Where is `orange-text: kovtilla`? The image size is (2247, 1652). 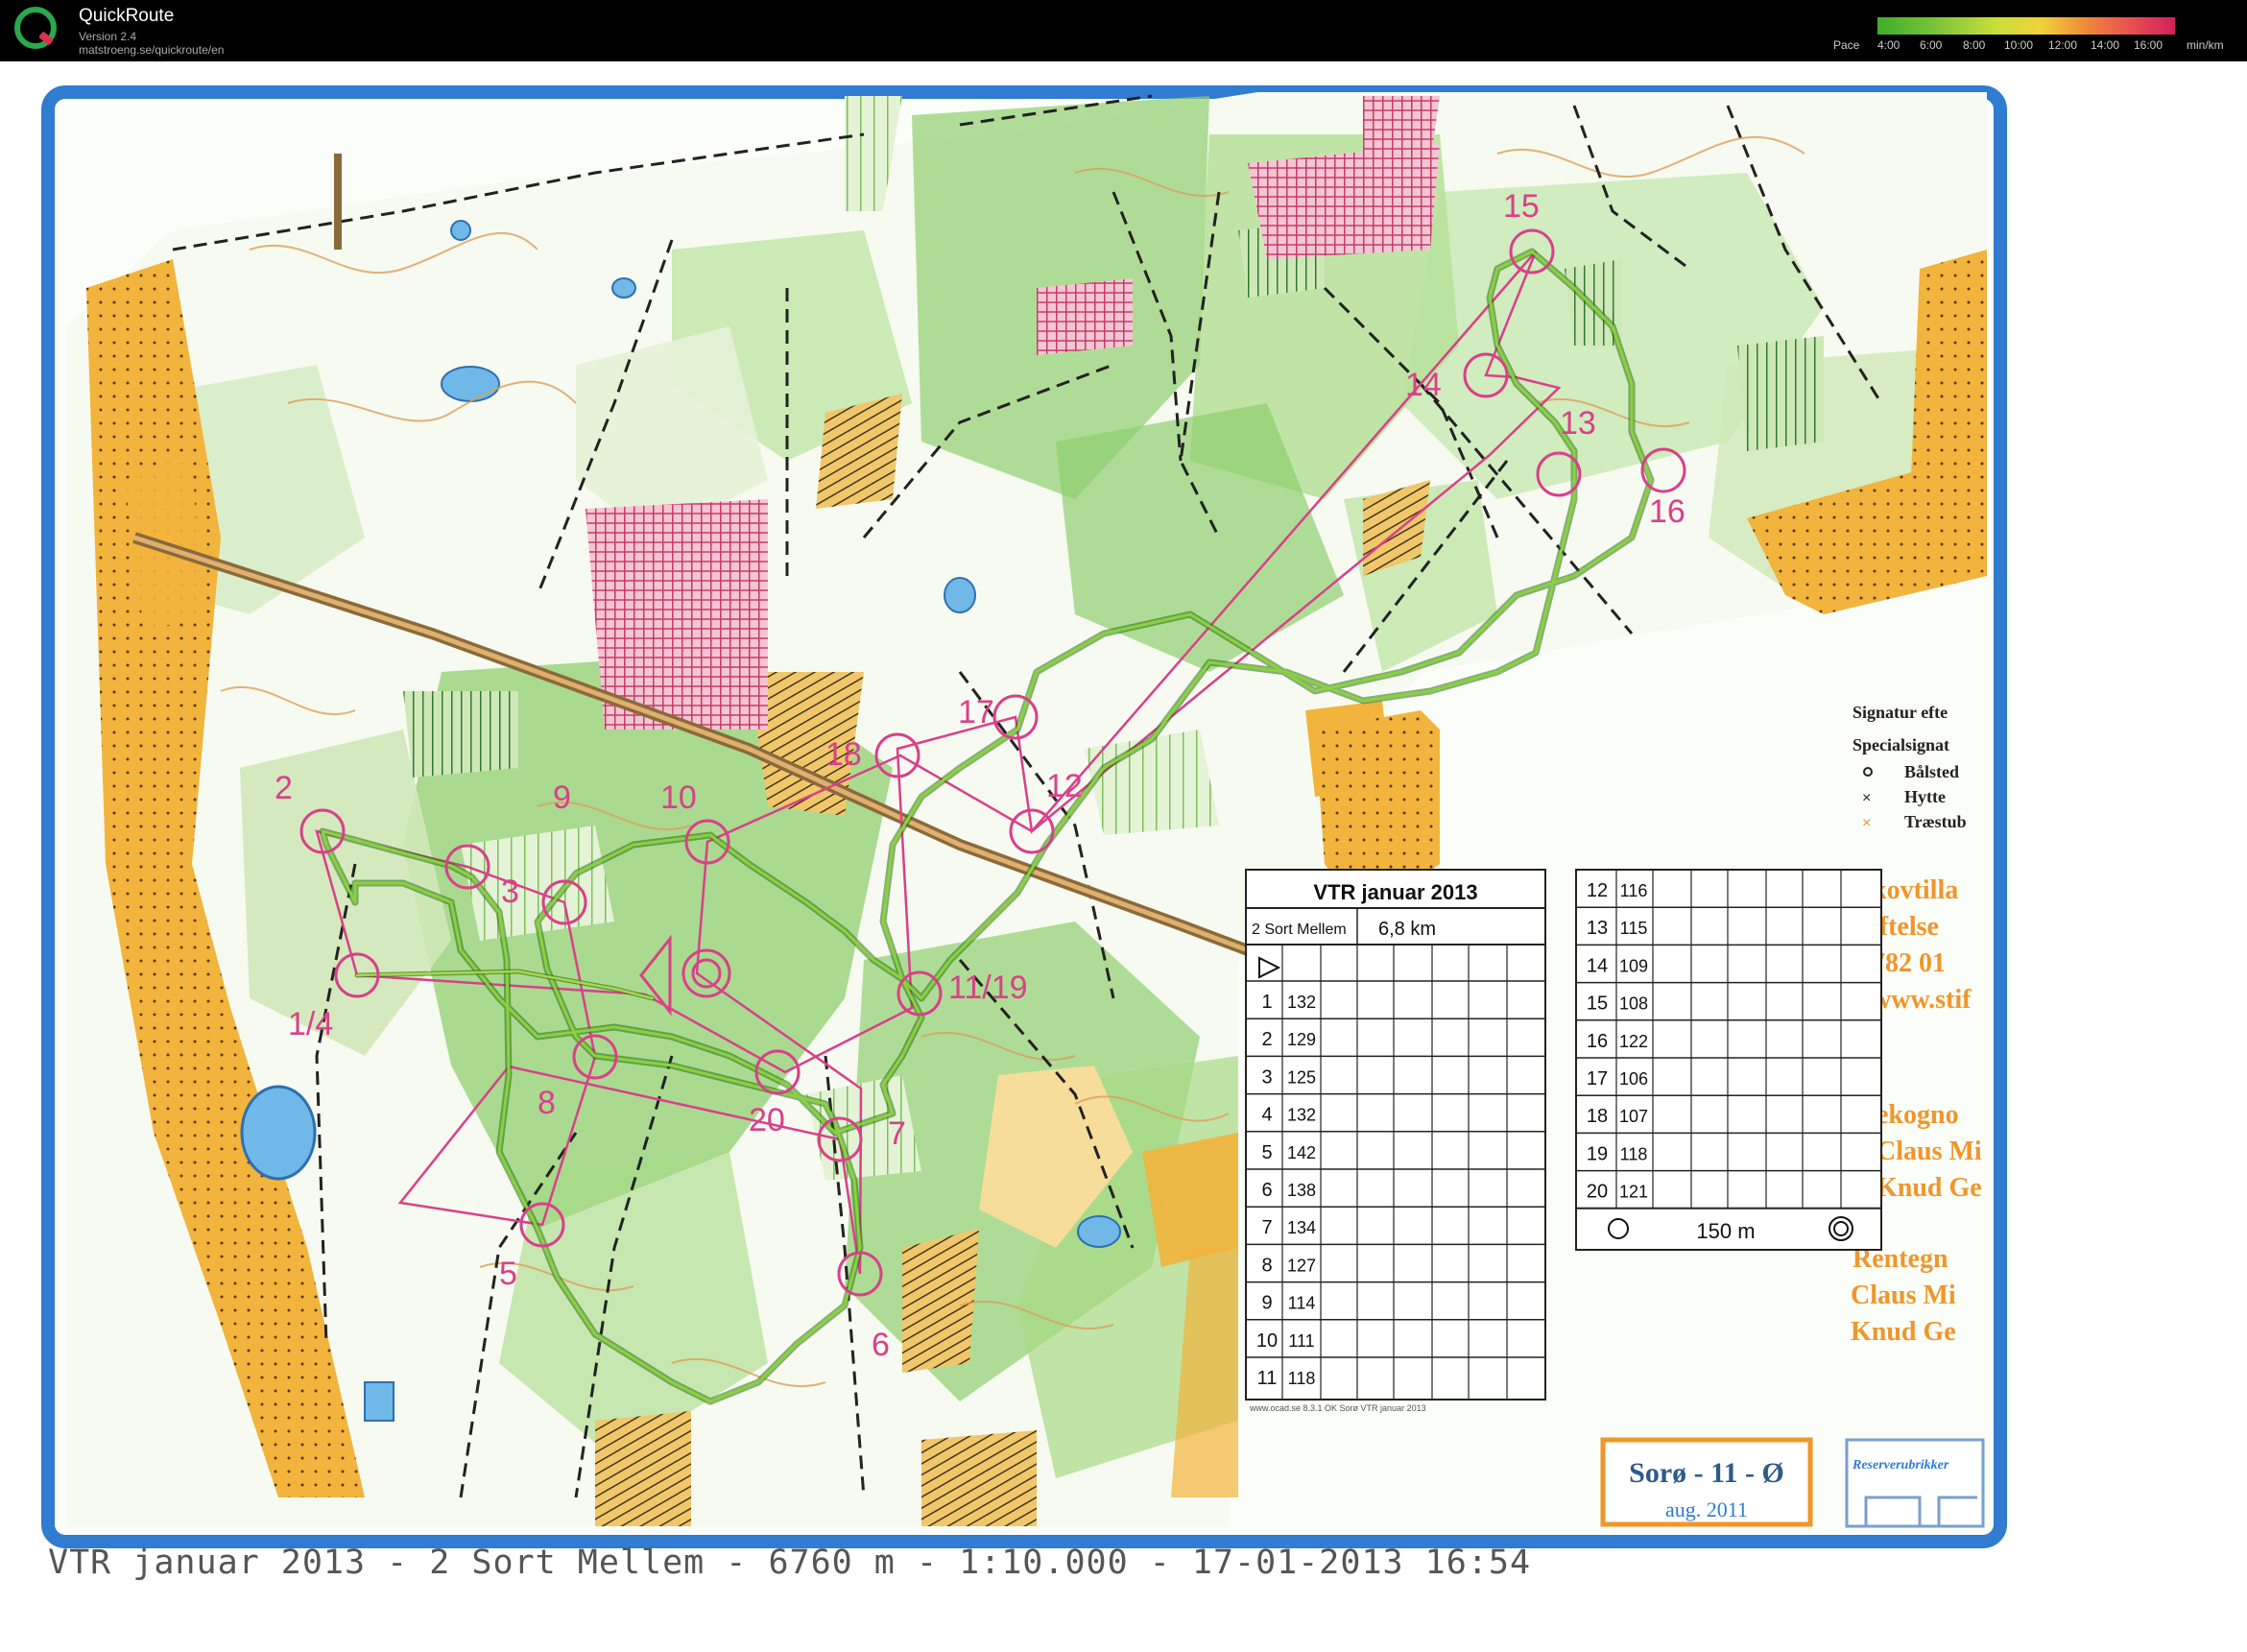 orange-text: kovtilla is located at coordinates (1915, 890).